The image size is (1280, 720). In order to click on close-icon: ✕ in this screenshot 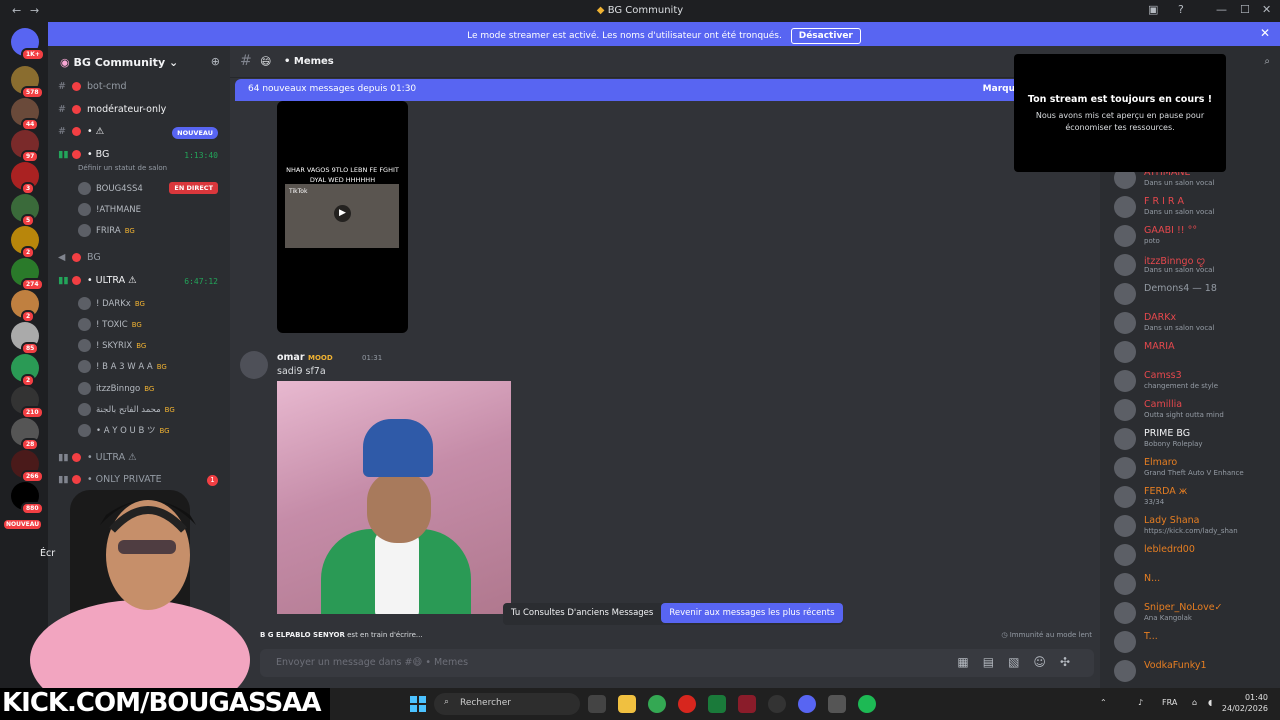, I will do `click(1266, 9)`.